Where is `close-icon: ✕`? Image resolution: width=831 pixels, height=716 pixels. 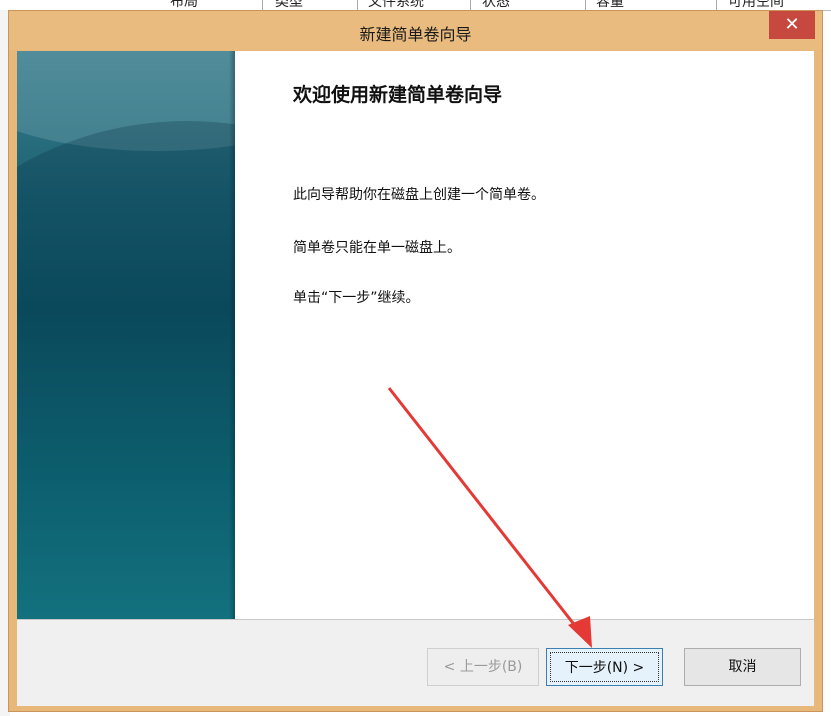 close-icon: ✕ is located at coordinates (792, 24).